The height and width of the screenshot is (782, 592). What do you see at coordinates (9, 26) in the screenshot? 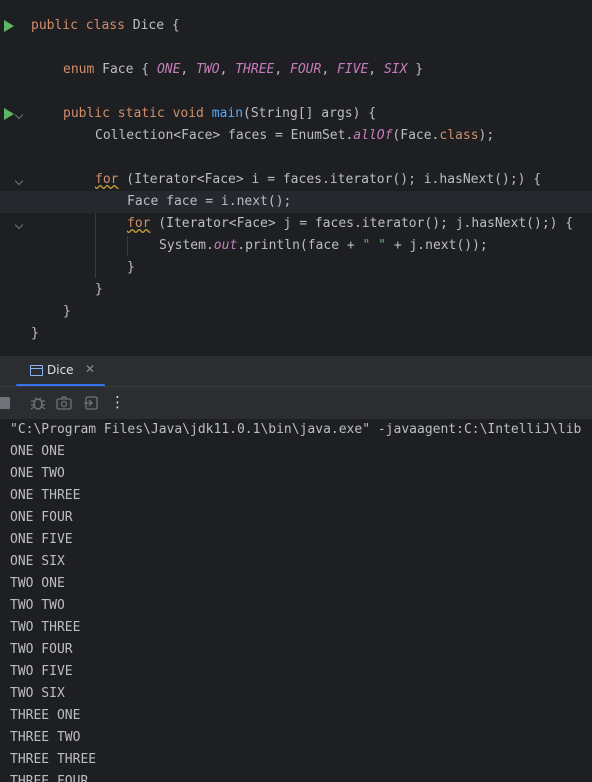
I see `run-class-icon` at bounding box center [9, 26].